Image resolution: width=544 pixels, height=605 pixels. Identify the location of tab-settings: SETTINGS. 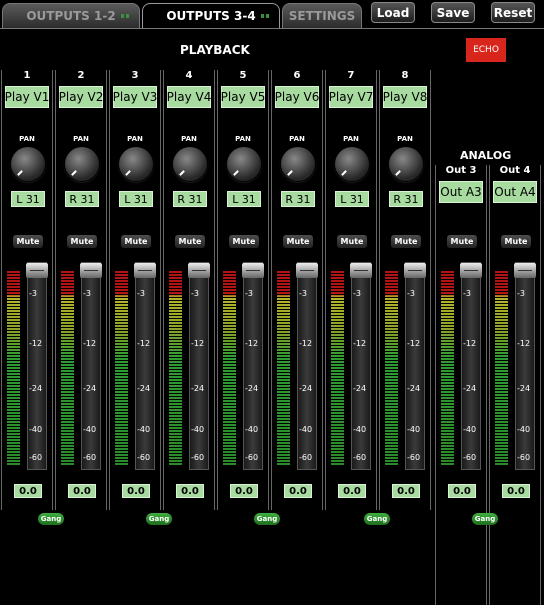
(322, 15).